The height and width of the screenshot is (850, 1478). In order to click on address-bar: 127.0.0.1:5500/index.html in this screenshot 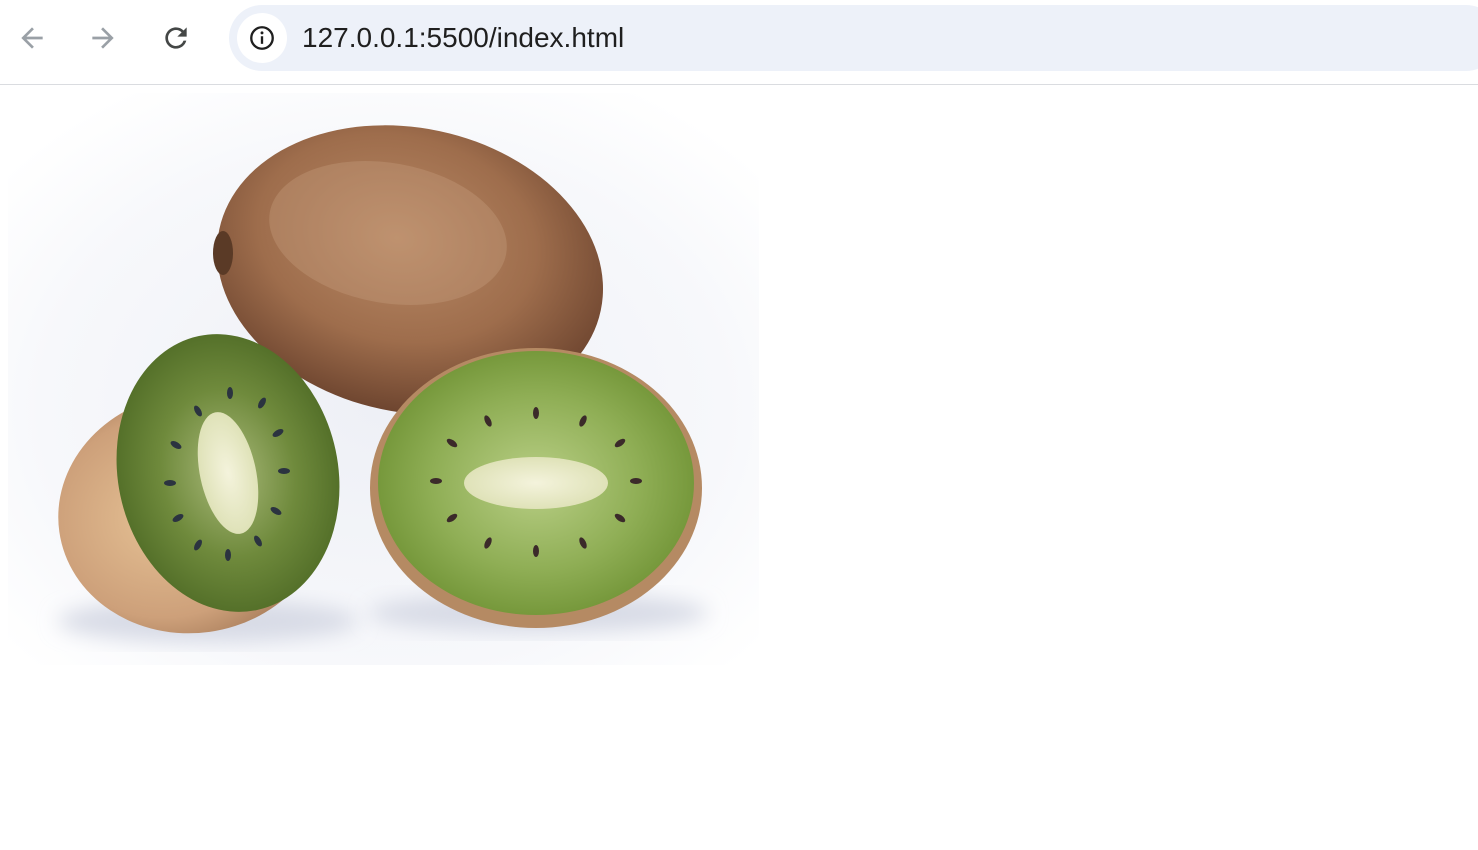, I will do `click(853, 38)`.